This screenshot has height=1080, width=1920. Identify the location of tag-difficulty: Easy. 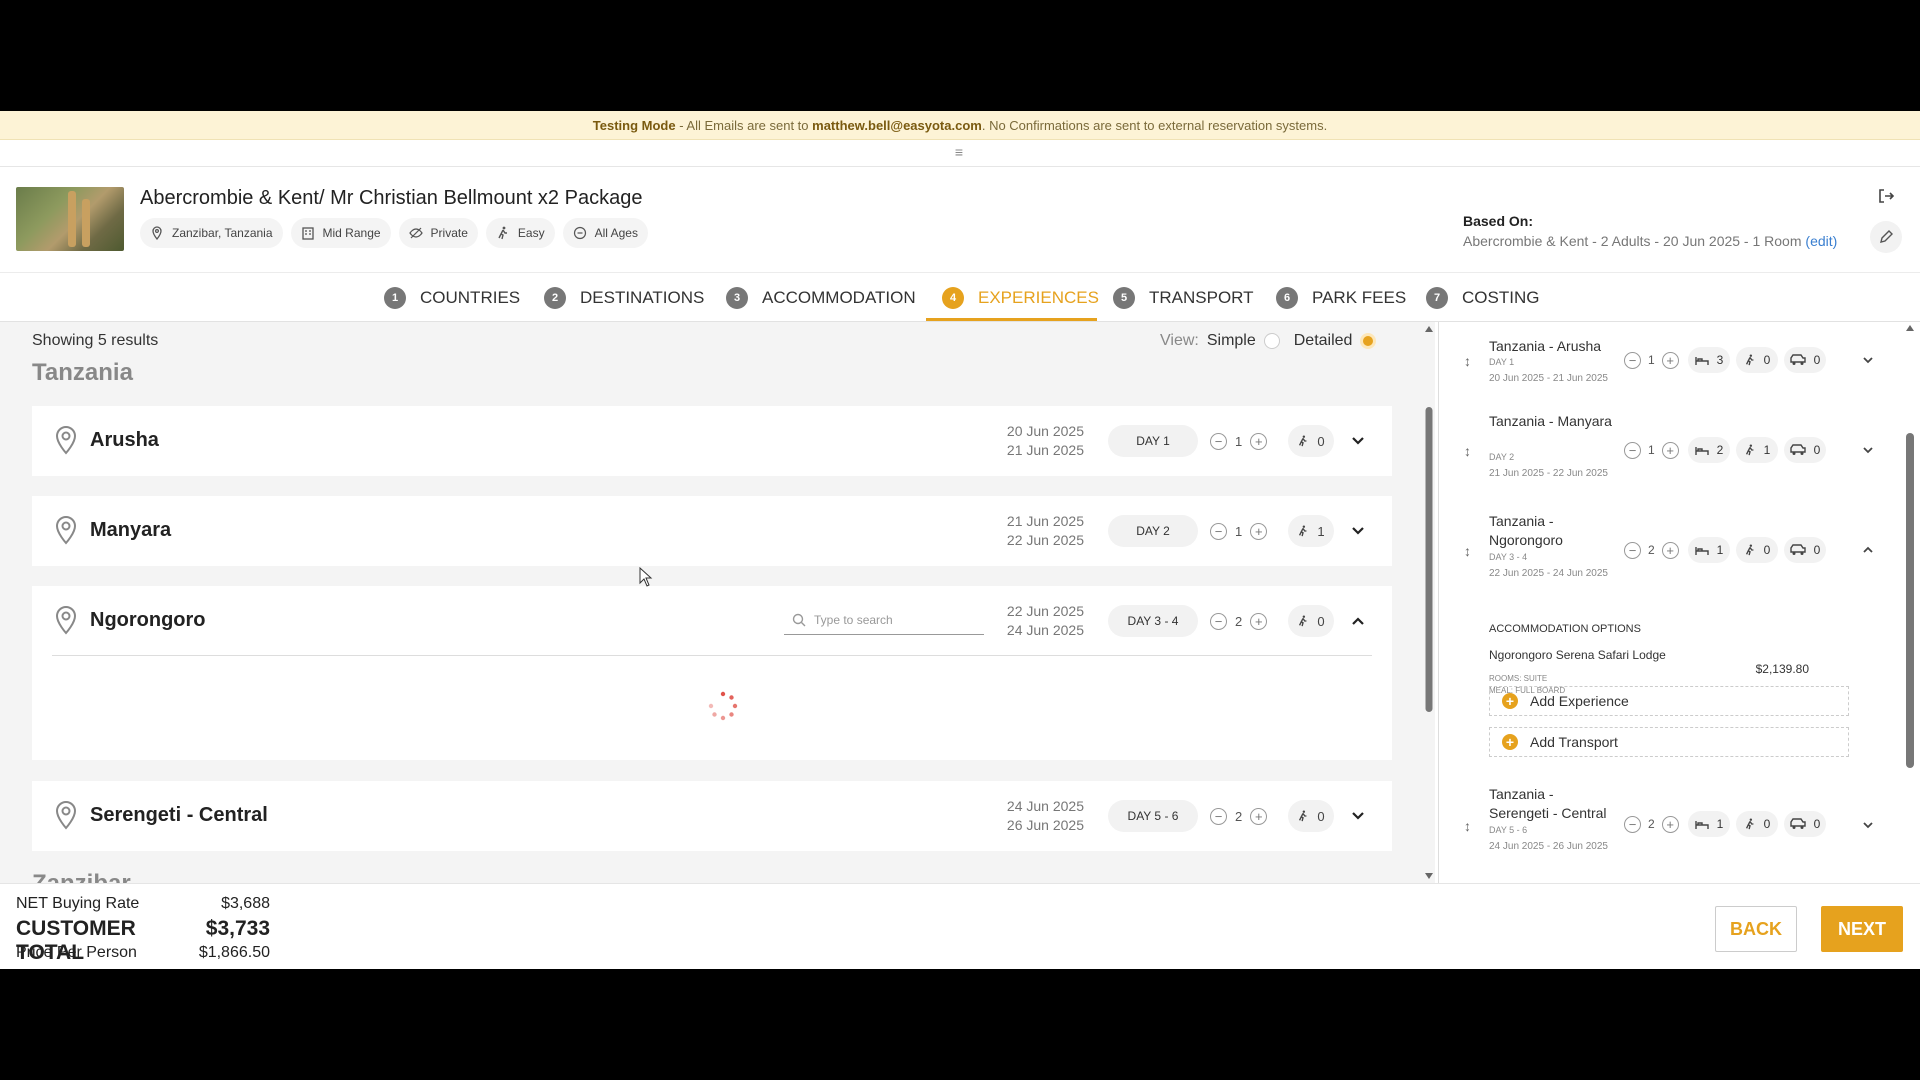
(520, 233).